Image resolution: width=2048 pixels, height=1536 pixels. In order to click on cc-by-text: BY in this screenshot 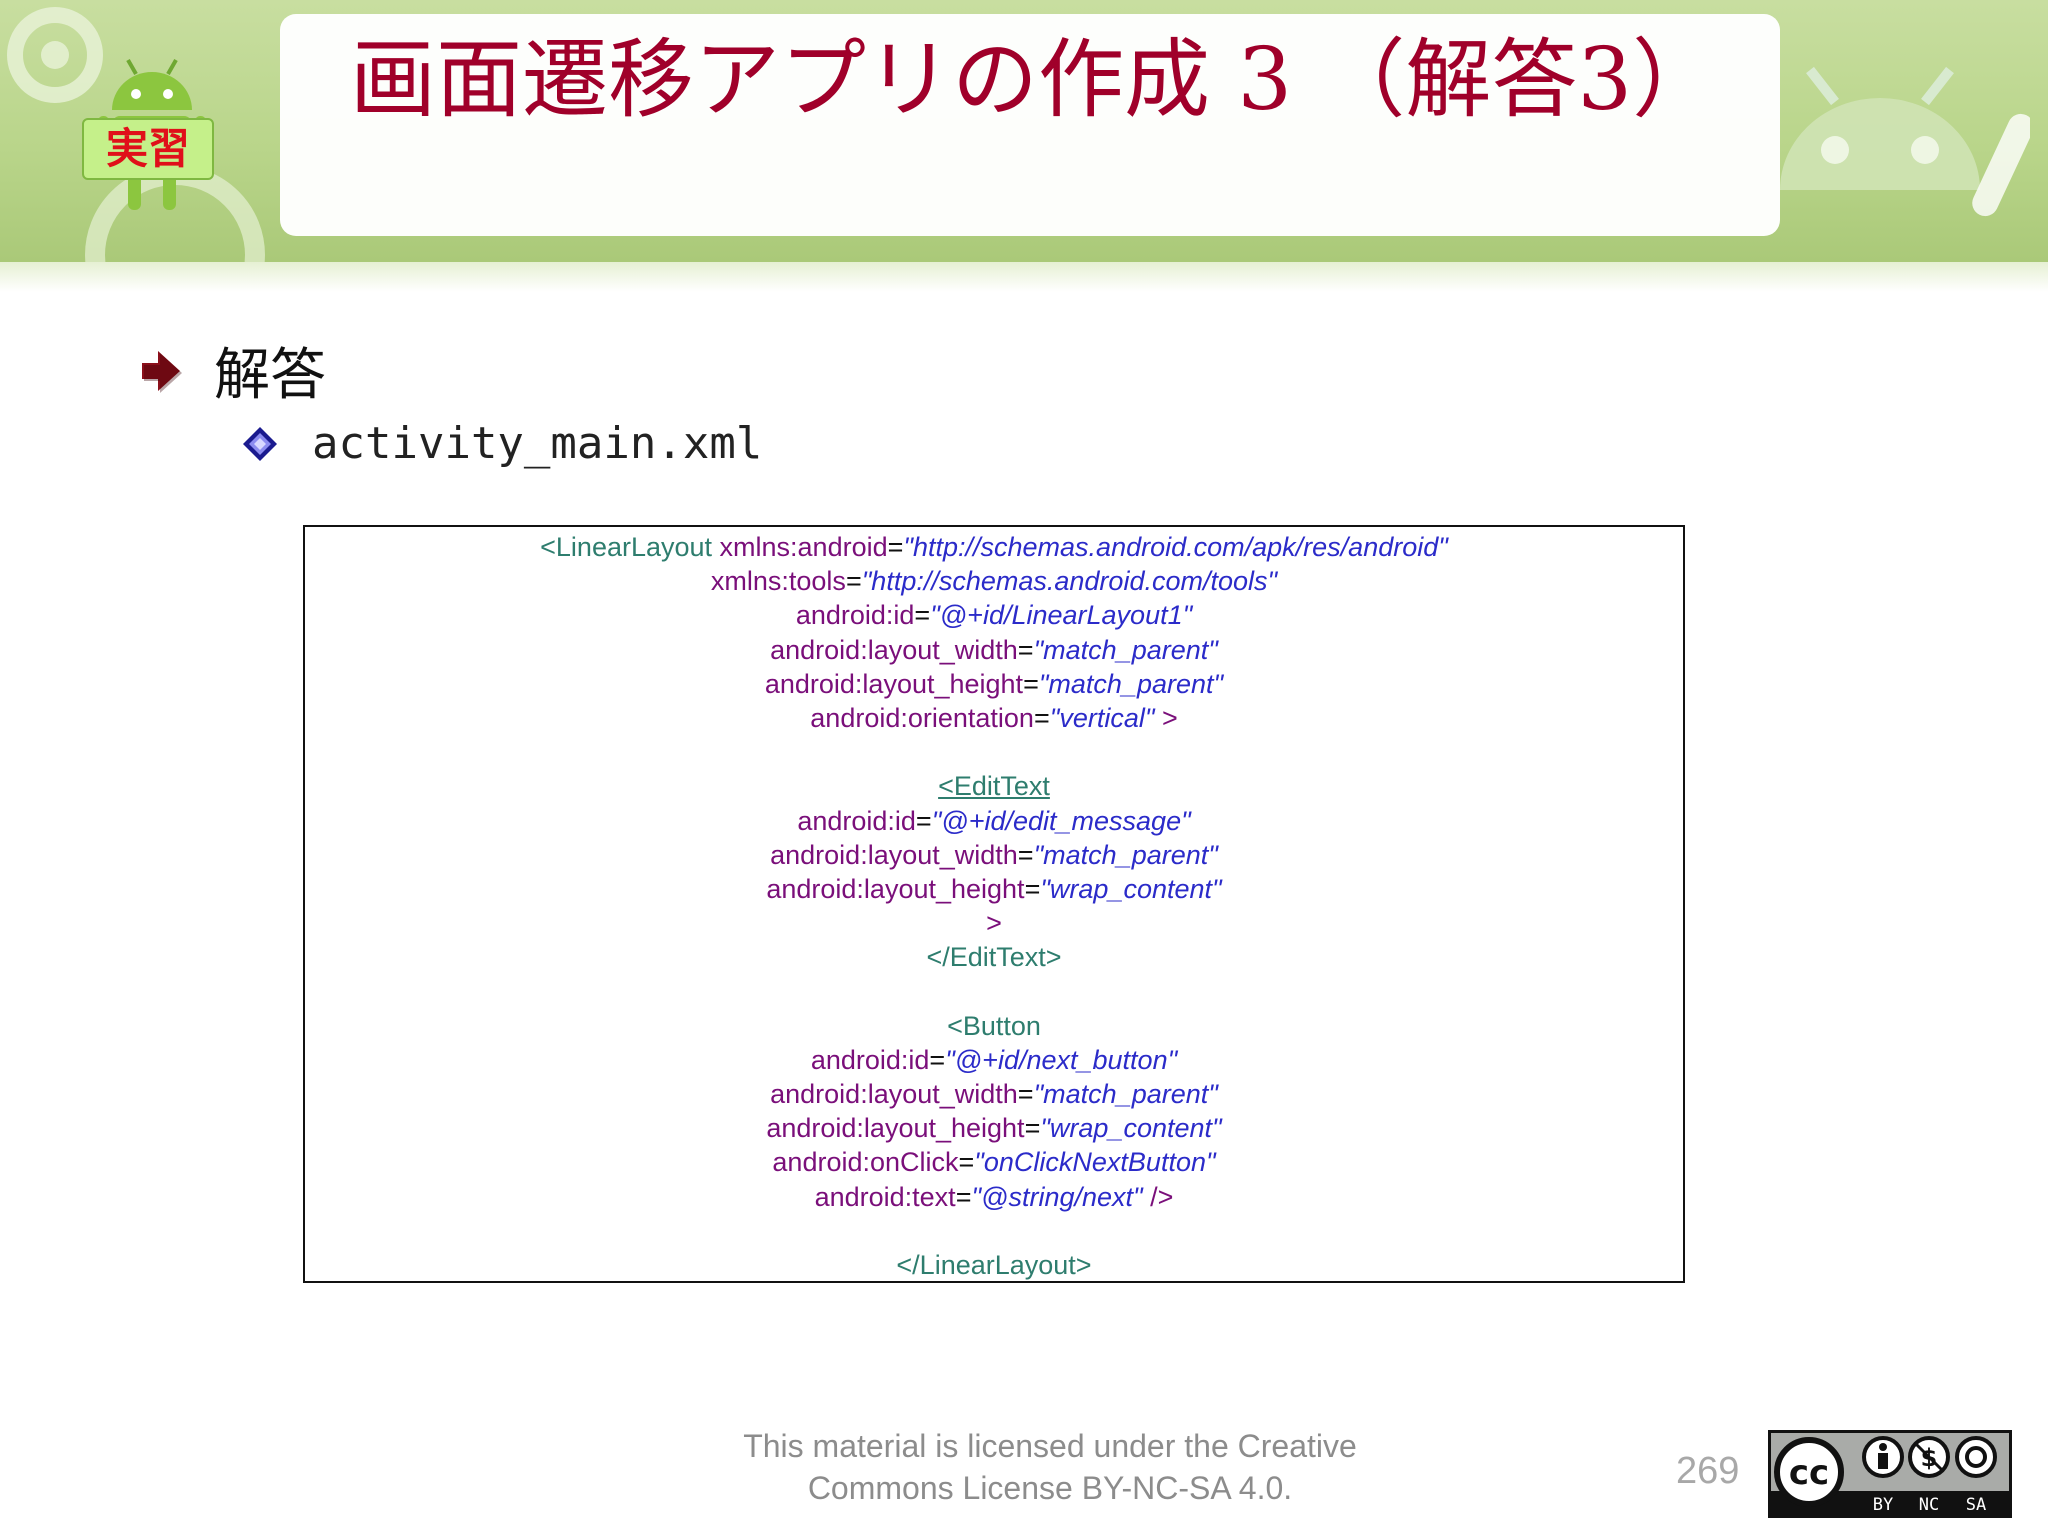, I will do `click(1883, 1505)`.